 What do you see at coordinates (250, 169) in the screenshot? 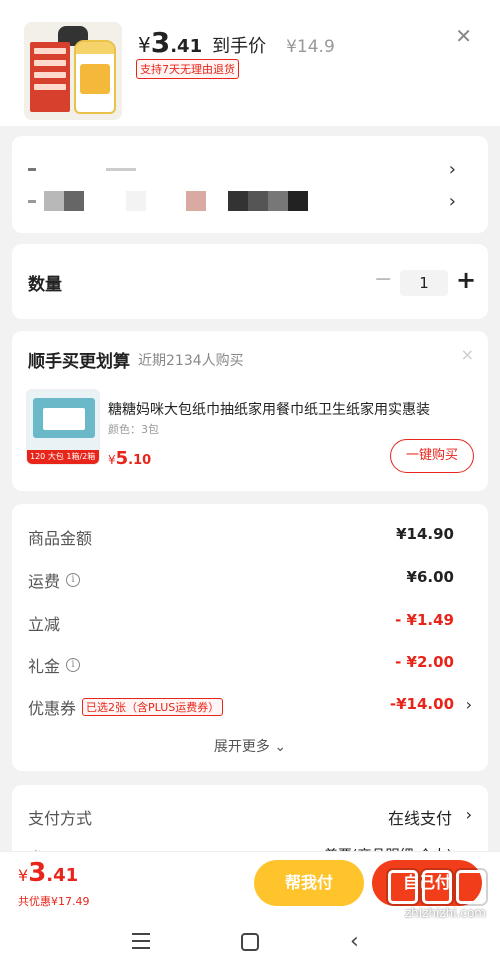
I see `spec-row-1: ›` at bounding box center [250, 169].